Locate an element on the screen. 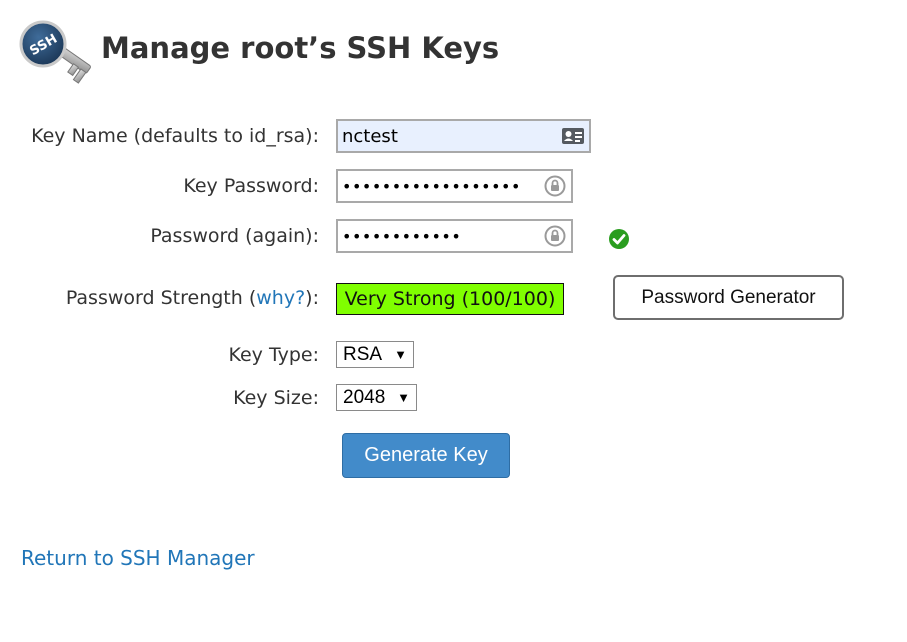 The width and height of the screenshot is (907, 642). password-generator-button: Password Generator is located at coordinates (728, 297).